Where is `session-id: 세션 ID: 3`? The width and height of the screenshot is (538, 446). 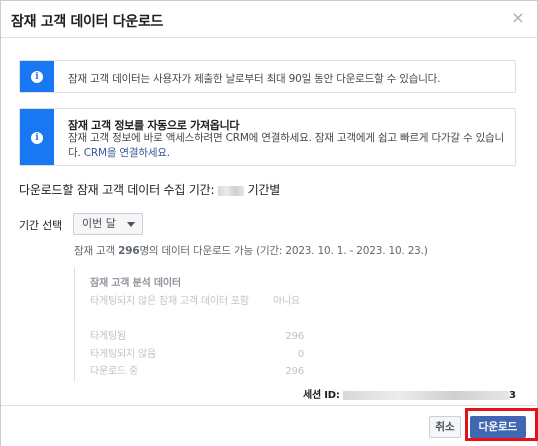 session-id: 세션 ID: 3 is located at coordinates (409, 393).